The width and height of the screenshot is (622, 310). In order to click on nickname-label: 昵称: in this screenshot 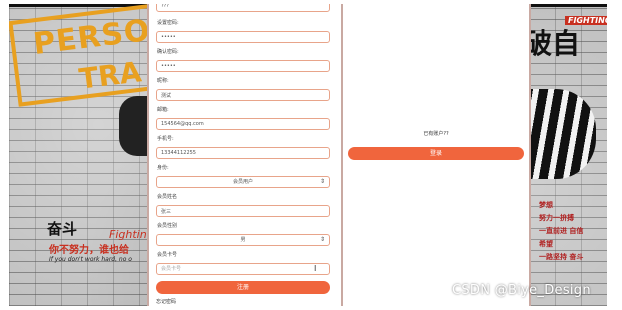, I will do `click(163, 81)`.